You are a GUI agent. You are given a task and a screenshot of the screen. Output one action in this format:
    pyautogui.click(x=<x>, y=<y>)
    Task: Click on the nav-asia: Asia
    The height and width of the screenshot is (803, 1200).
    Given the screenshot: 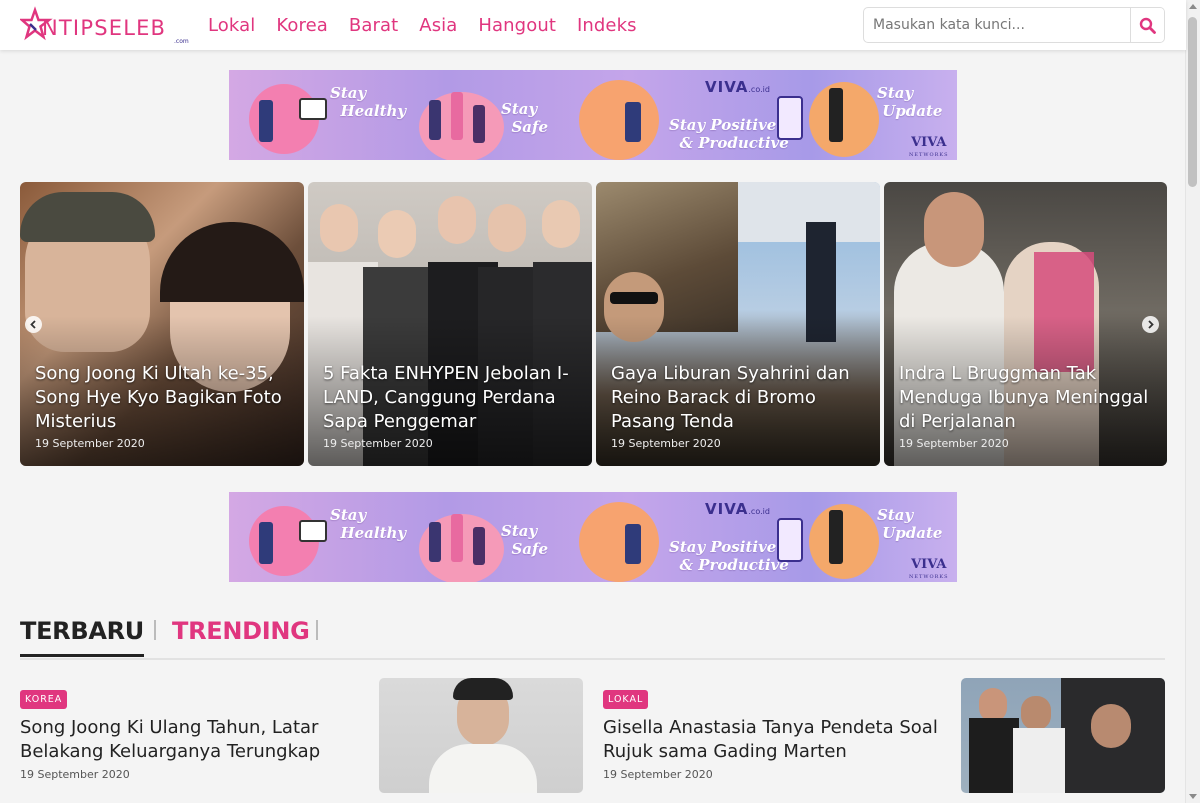 What is the action you would take?
    pyautogui.click(x=438, y=25)
    